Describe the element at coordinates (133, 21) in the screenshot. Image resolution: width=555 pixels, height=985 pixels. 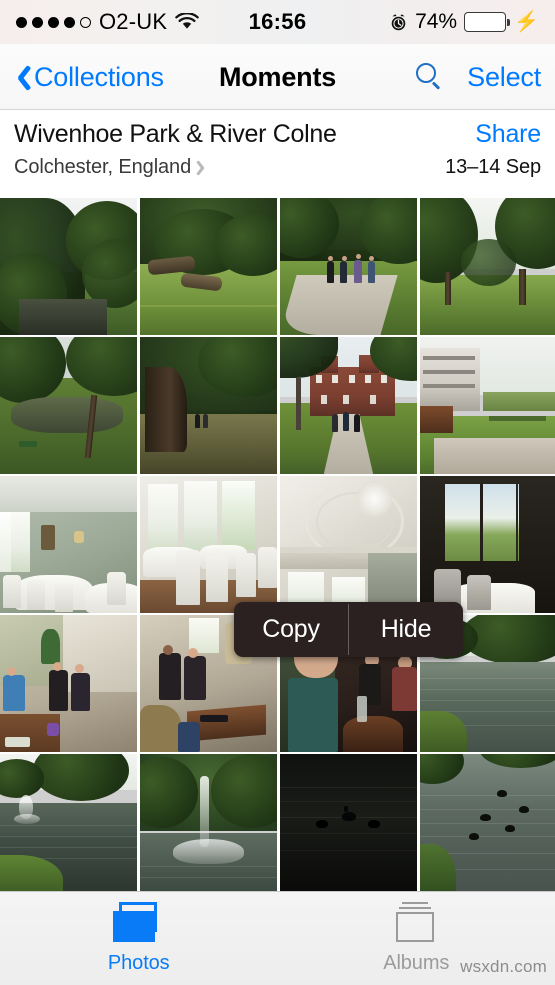
I see `carrier-name: O2-UK` at that location.